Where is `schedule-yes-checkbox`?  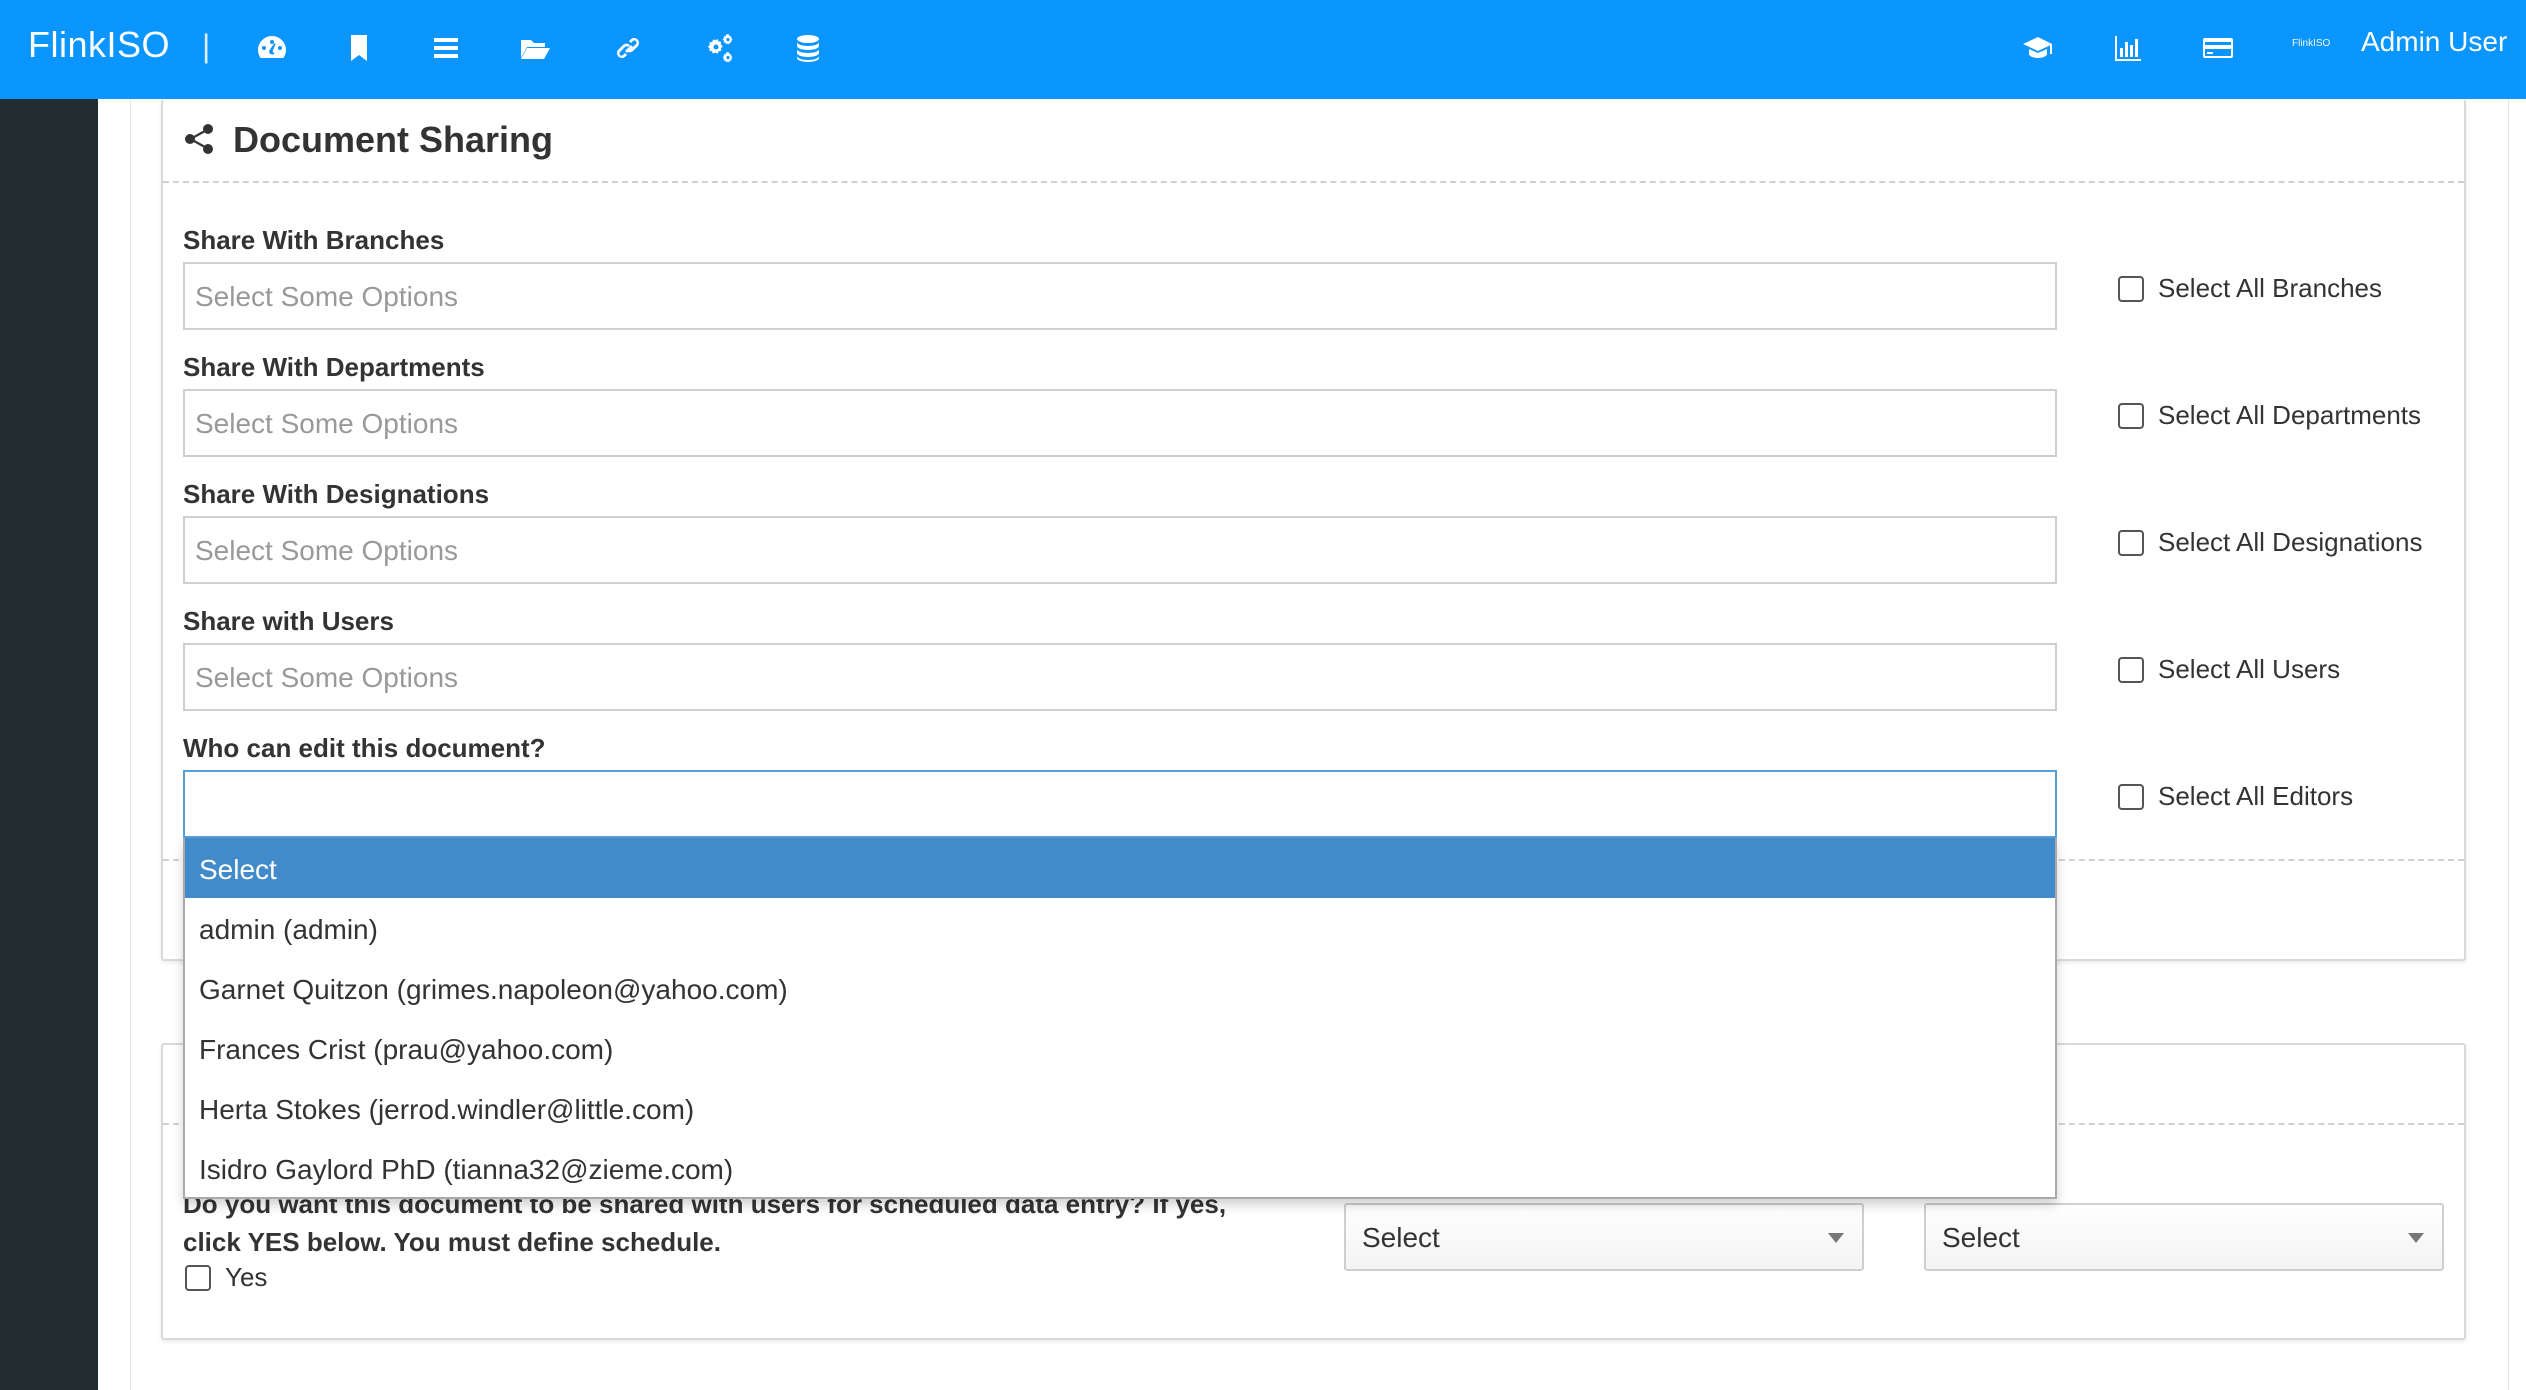 schedule-yes-checkbox is located at coordinates (198, 1277).